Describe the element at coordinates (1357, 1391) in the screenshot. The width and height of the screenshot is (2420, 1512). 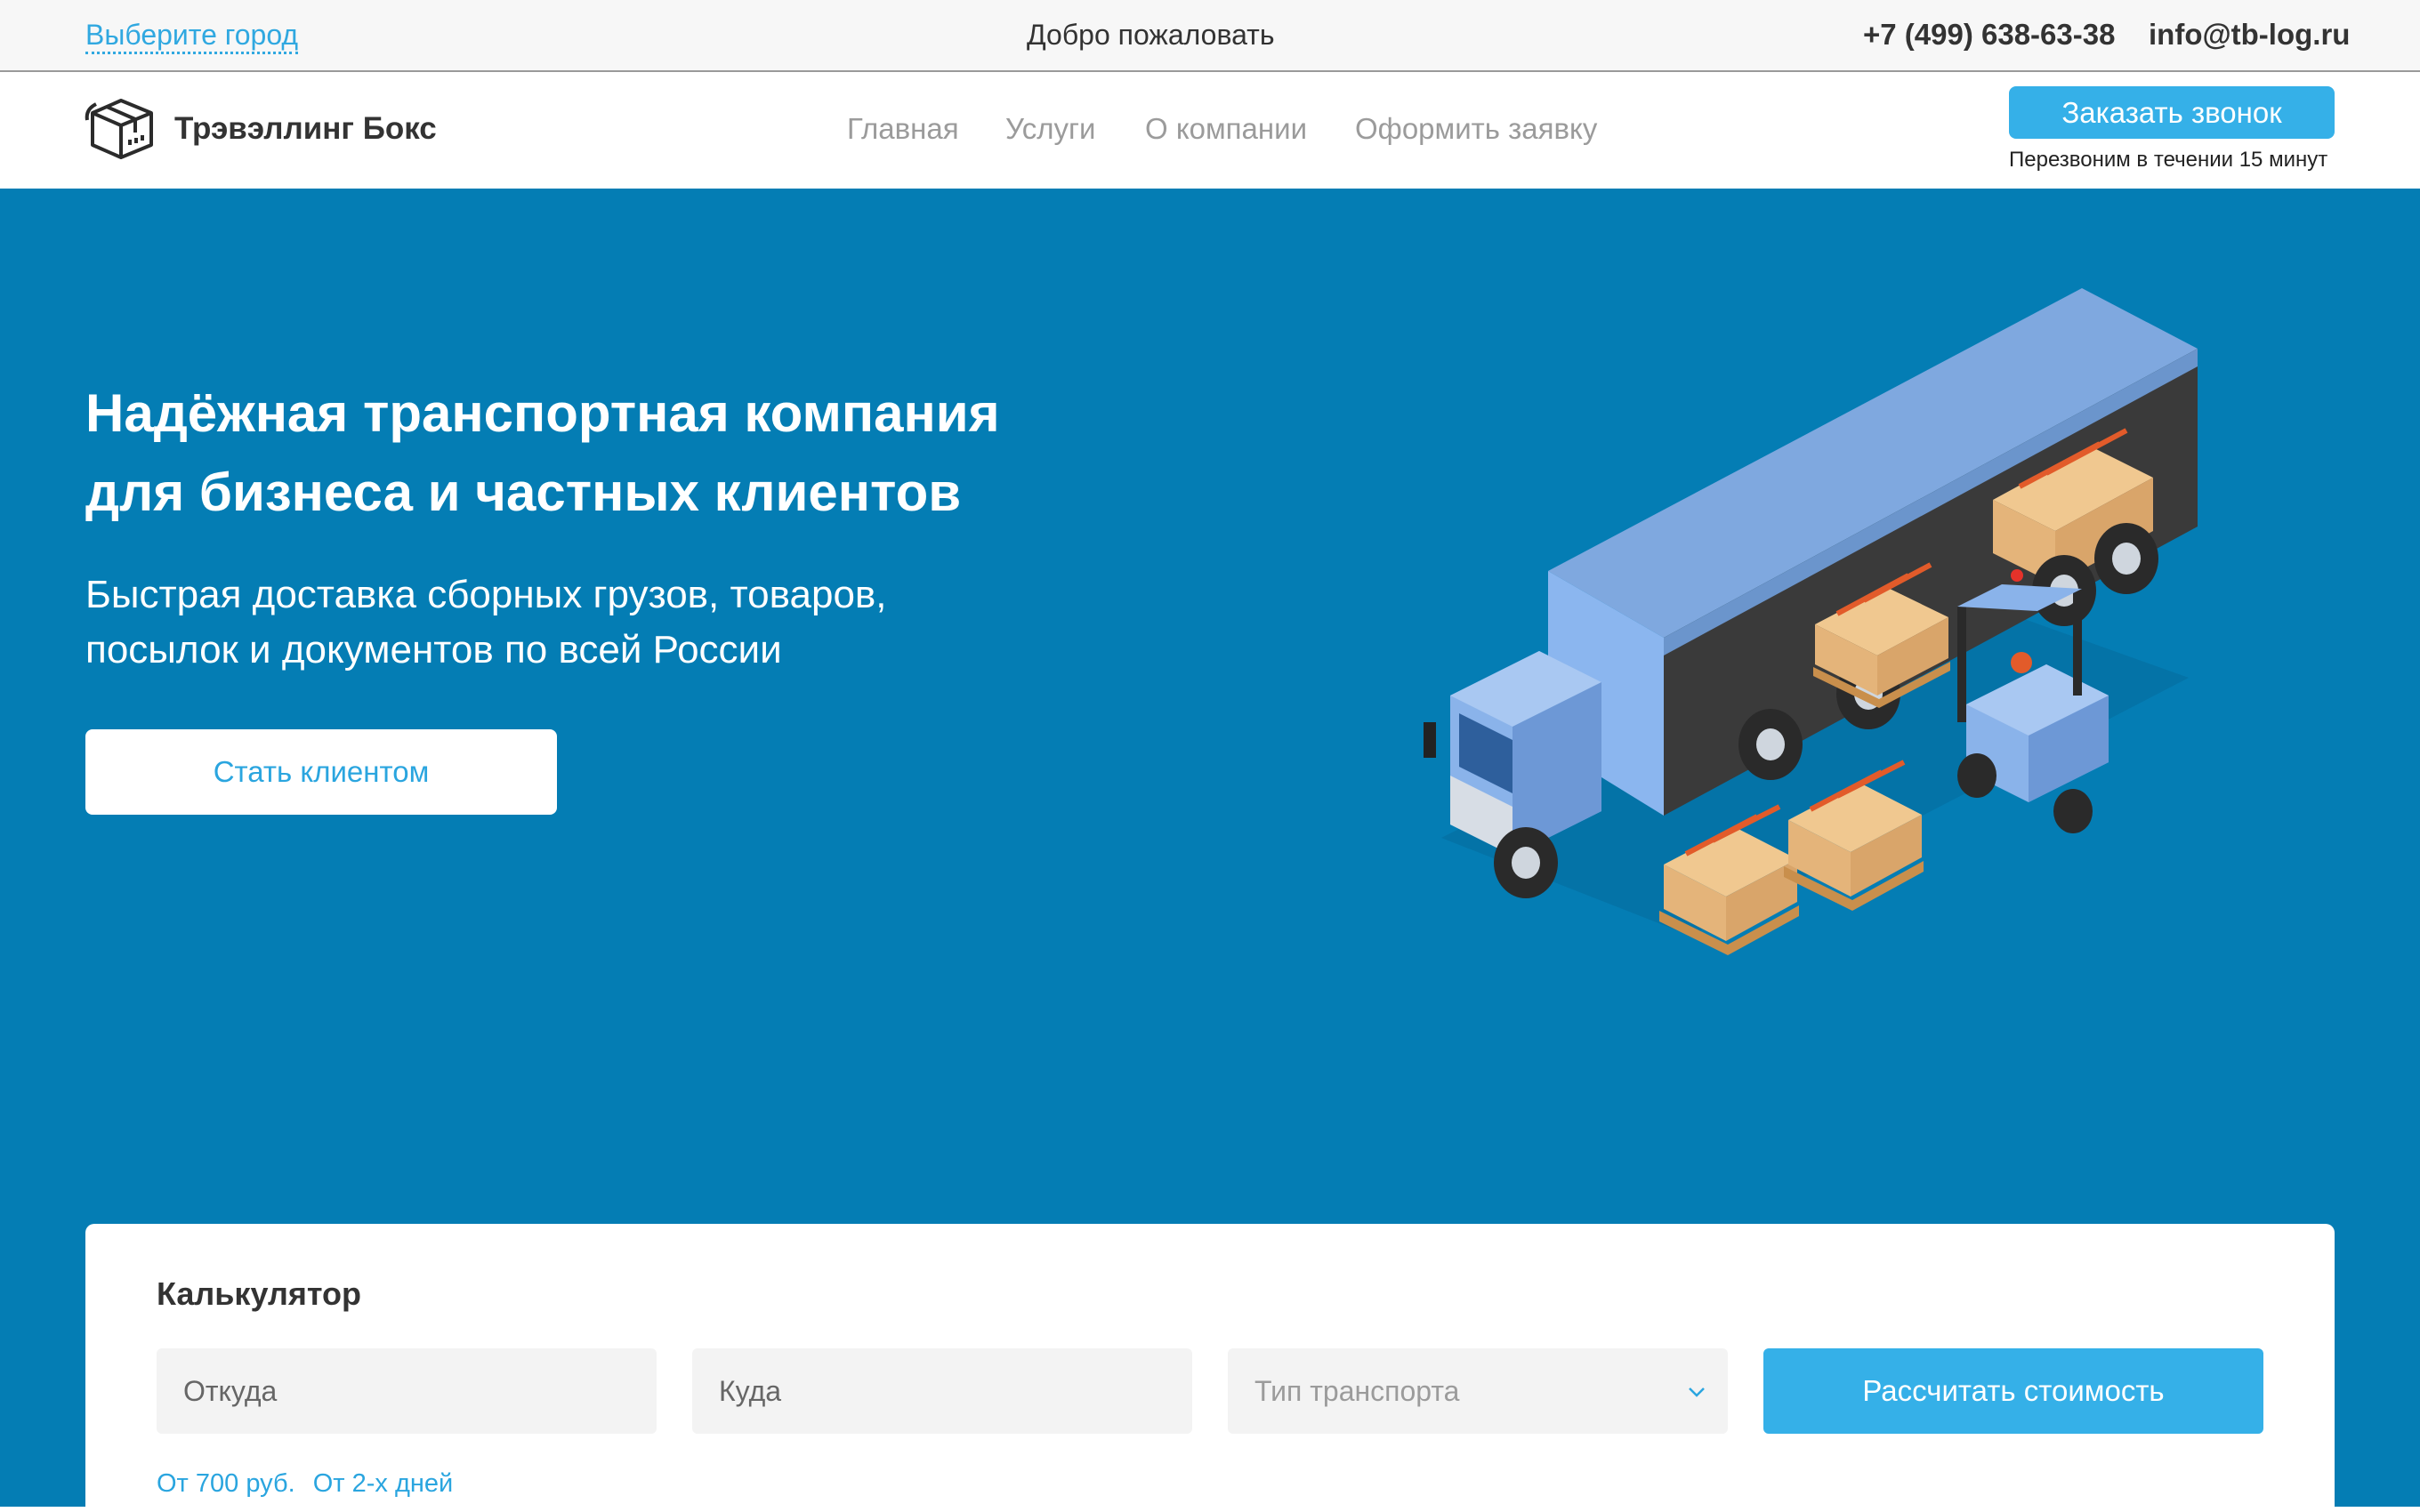
I see `transport-type-value: Тип транспорта` at that location.